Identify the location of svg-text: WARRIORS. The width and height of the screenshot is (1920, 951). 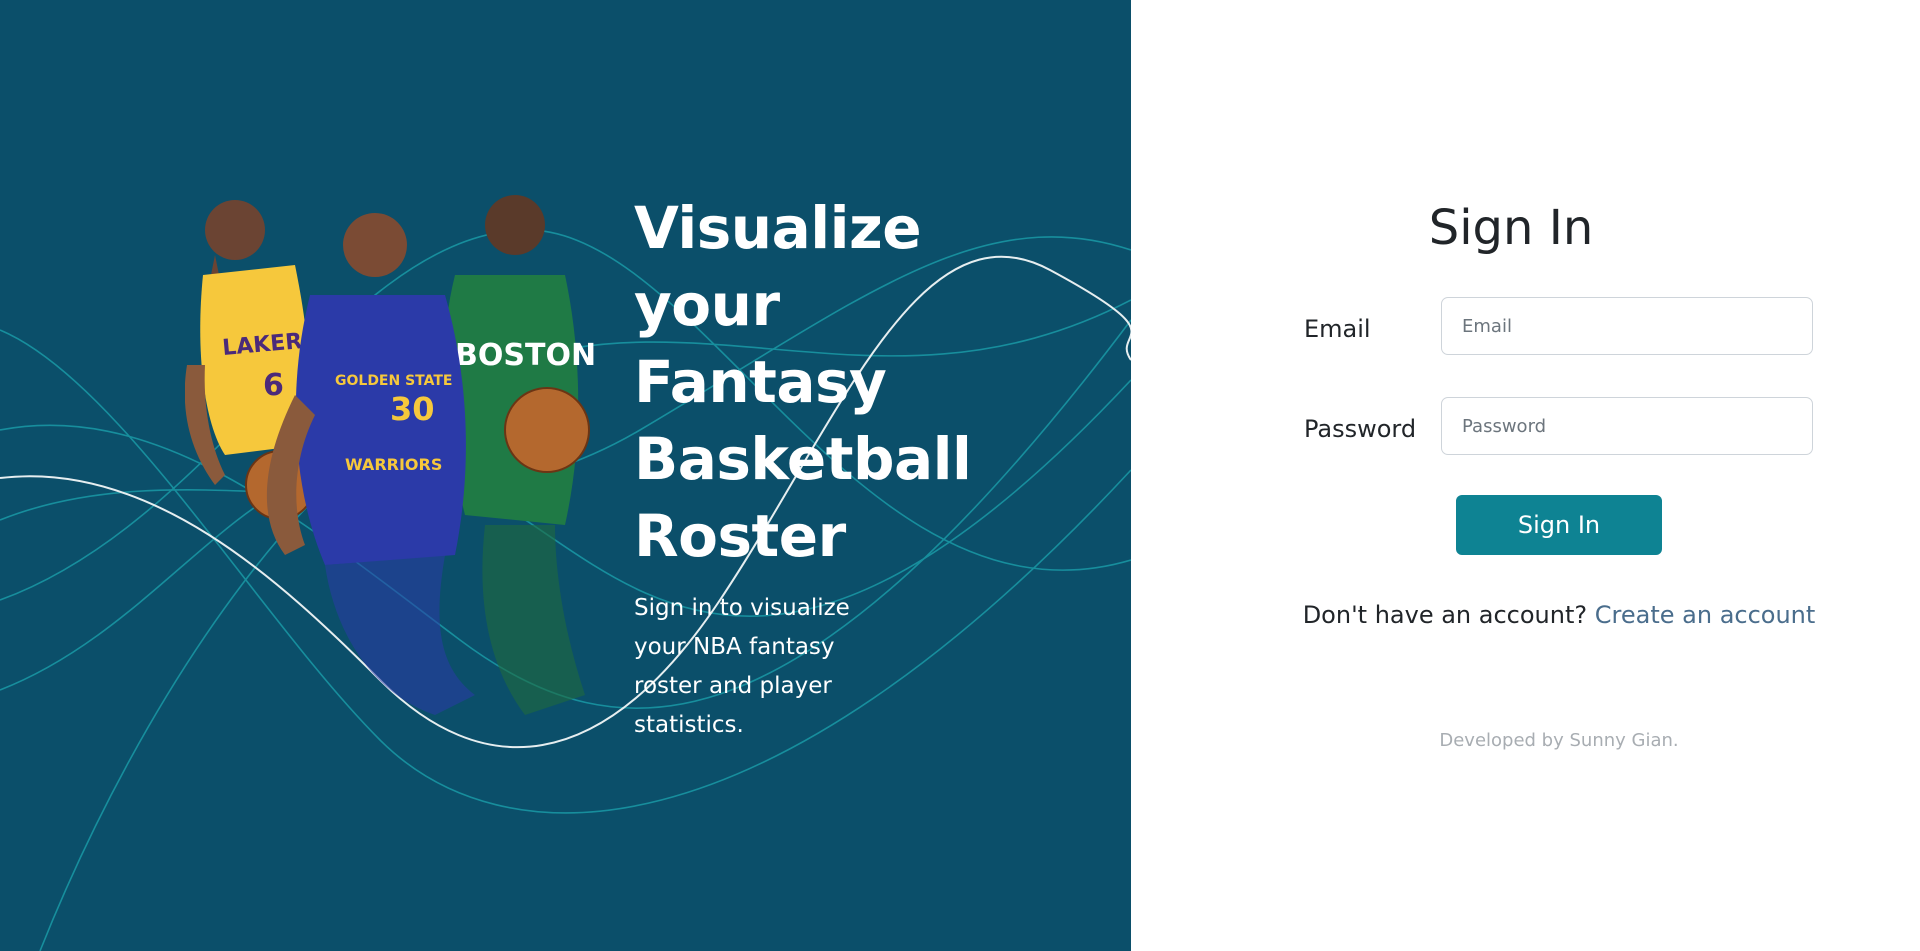
(393, 464).